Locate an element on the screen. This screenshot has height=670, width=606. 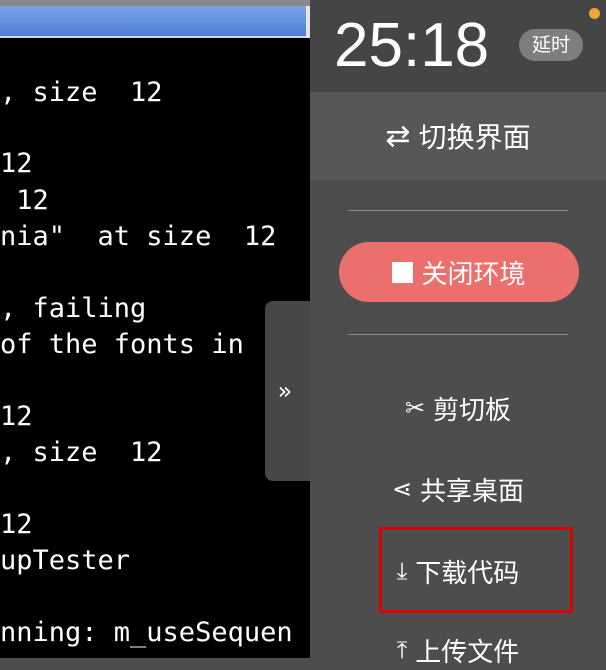
share-desktop-button: ⋖ 共享桌面 is located at coordinates (458, 489).